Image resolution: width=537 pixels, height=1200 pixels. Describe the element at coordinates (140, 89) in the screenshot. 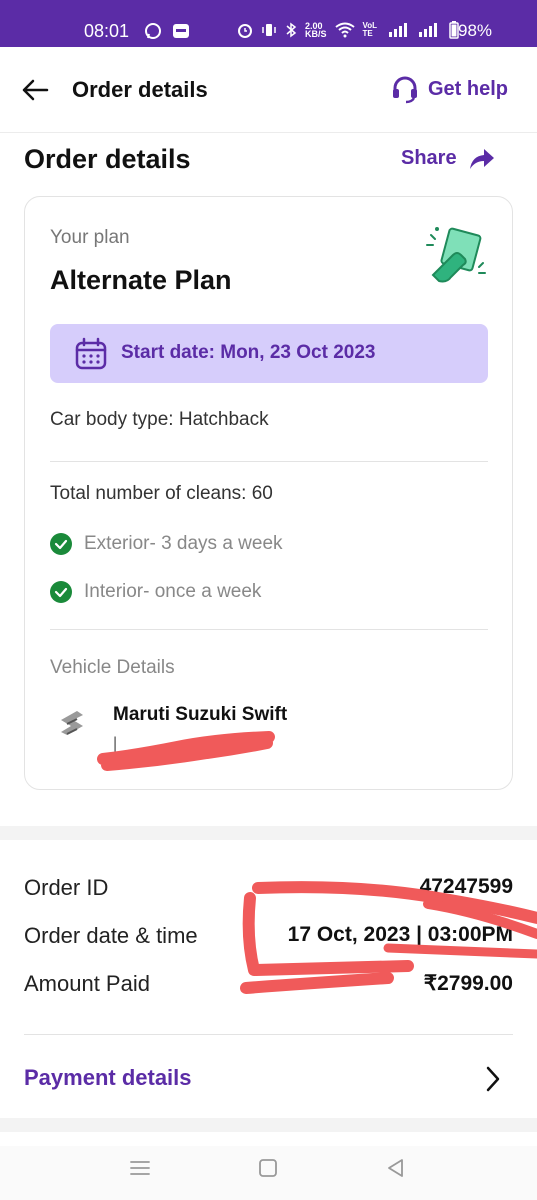

I see `page-title: Order details` at that location.